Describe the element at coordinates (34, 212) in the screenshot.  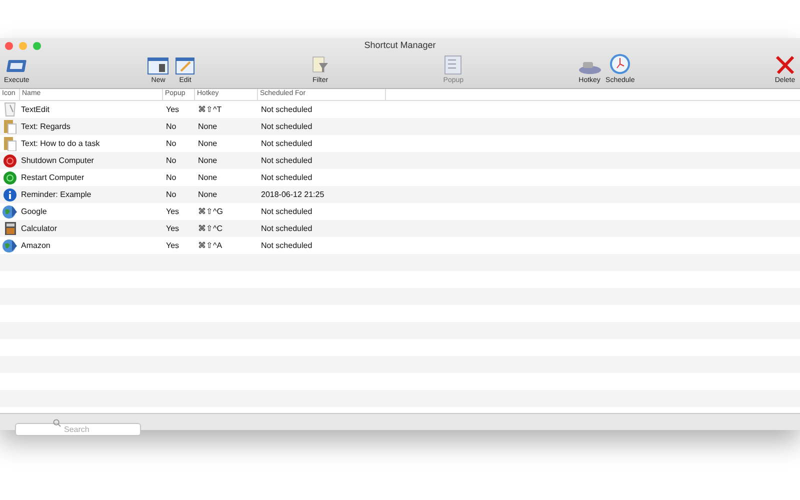
I see `table-cell-text: Google` at that location.